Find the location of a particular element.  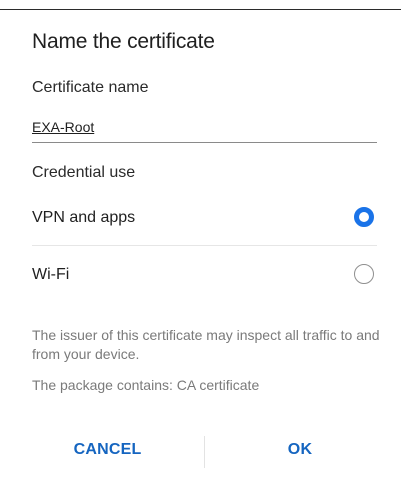

radio-selected-icon is located at coordinates (364, 217).